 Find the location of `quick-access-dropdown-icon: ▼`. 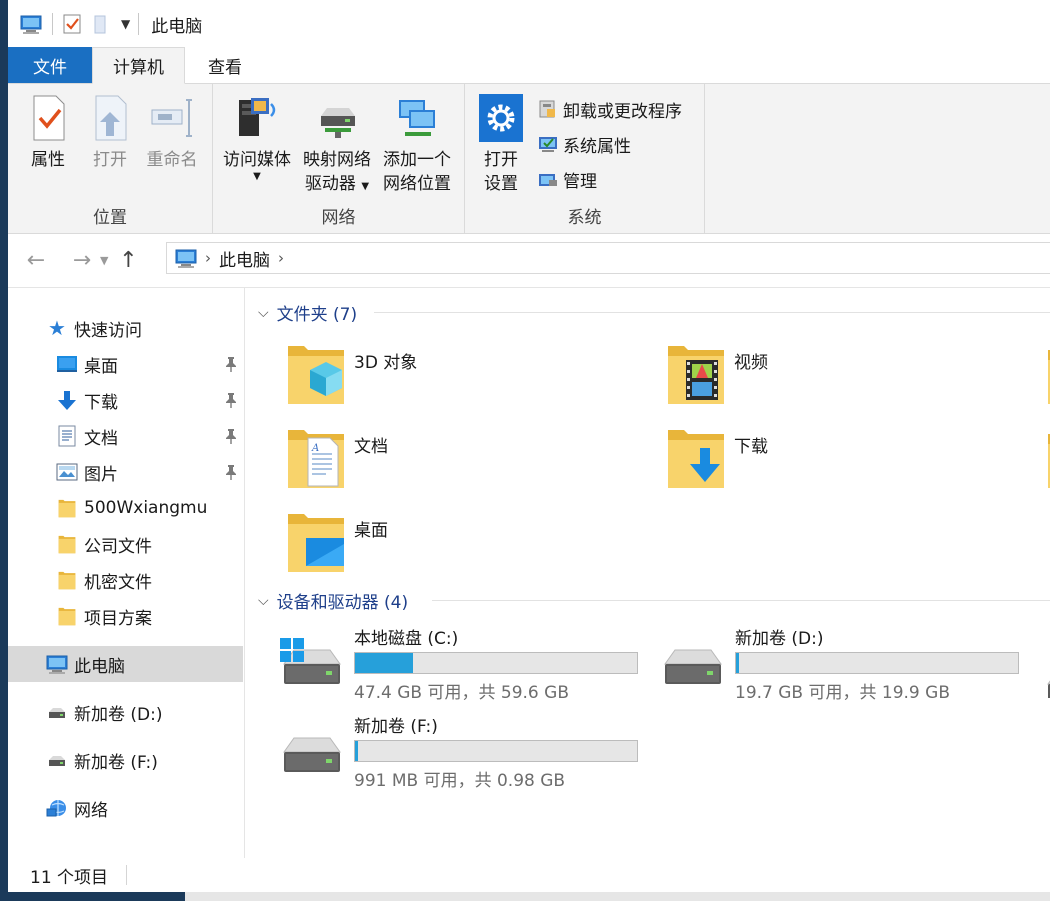

quick-access-dropdown-icon: ▼ is located at coordinates (125, 24).